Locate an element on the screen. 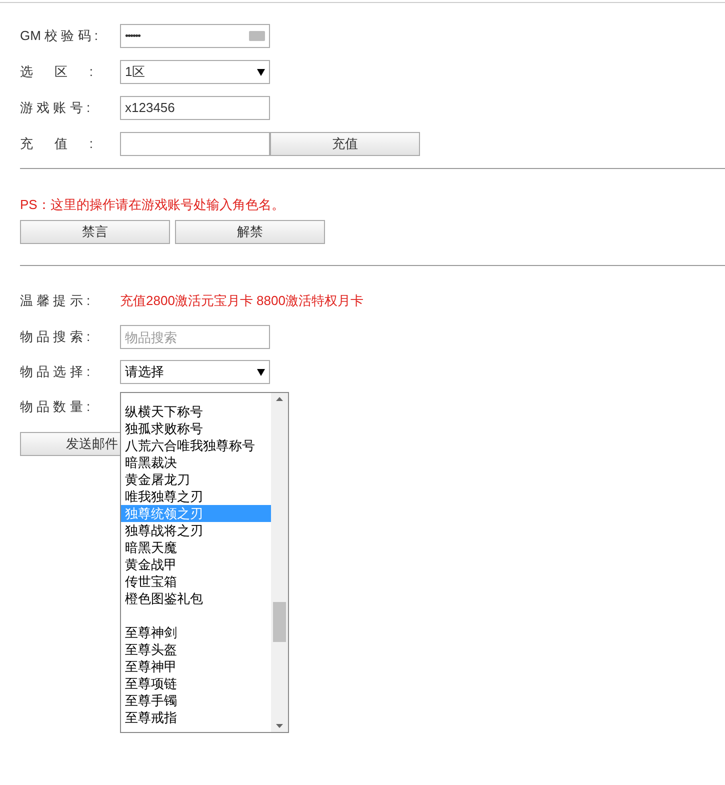  item-search-field: 物品搜索 is located at coordinates (195, 337).